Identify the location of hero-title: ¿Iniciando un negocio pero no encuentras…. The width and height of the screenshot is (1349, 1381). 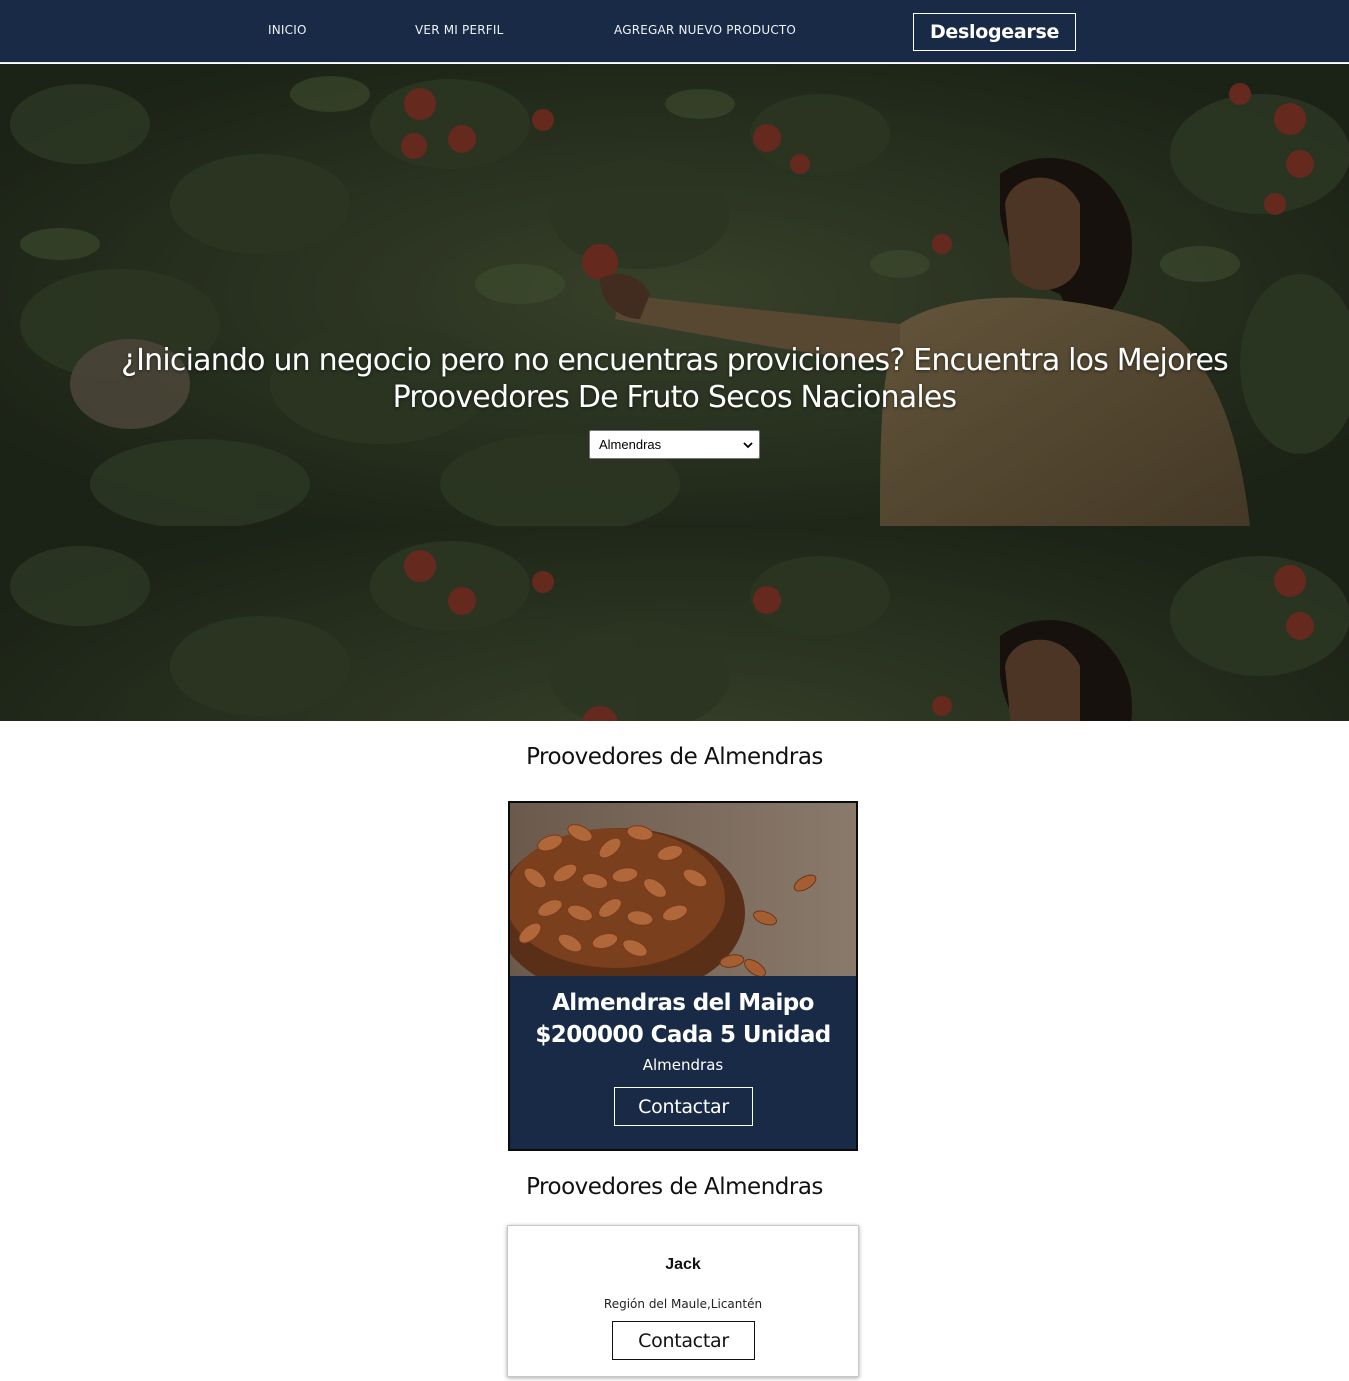
(674, 379).